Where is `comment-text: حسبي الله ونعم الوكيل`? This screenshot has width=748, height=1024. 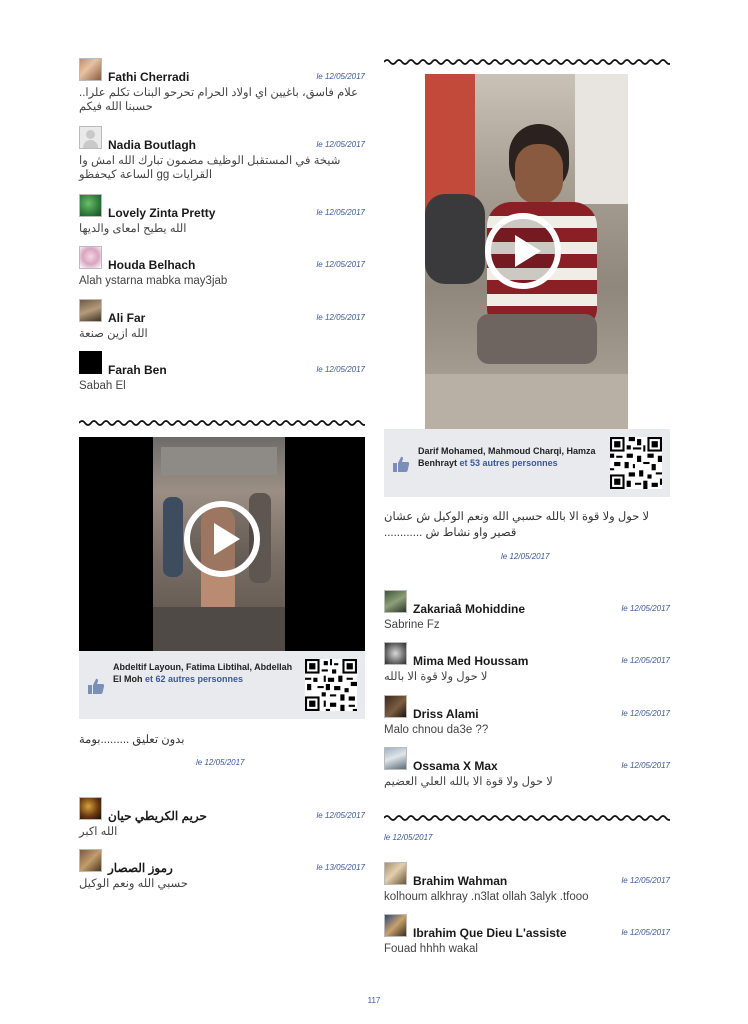
comment-text: حسبي الله ونعم الوكيل is located at coordinates (133, 884).